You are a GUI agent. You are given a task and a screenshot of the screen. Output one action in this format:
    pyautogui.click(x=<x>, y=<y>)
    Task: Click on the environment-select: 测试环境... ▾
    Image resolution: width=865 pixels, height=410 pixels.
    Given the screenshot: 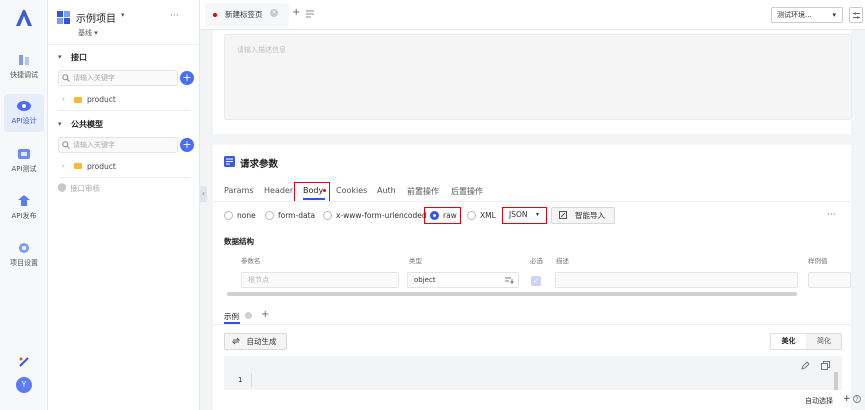 What is the action you would take?
    pyautogui.click(x=807, y=15)
    